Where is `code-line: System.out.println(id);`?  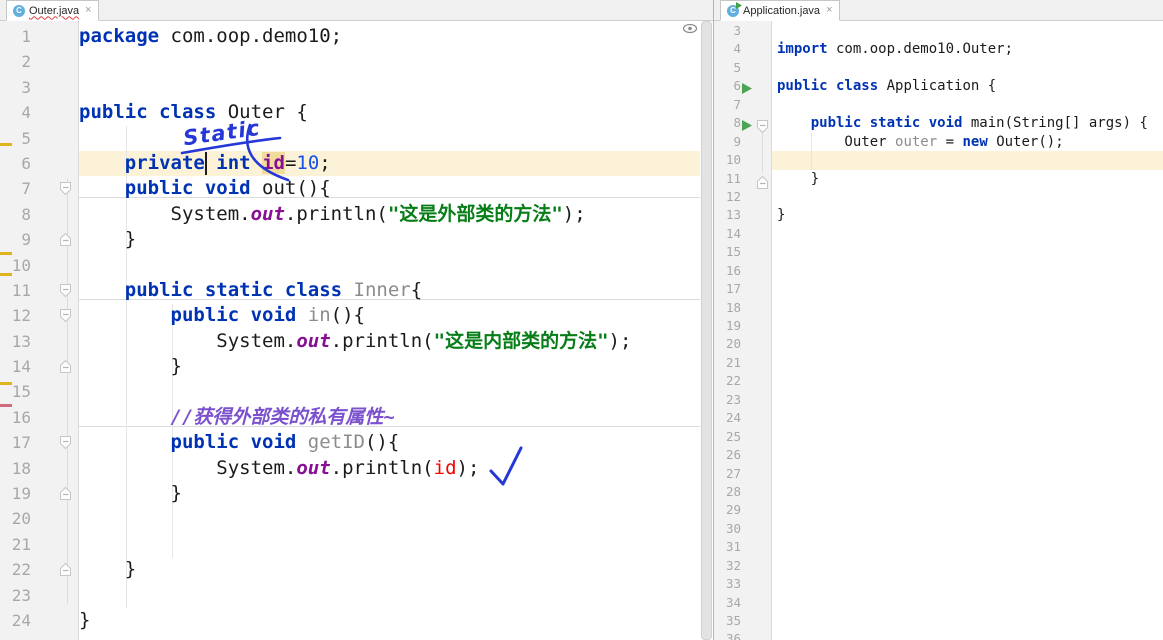 code-line: System.out.println(id); is located at coordinates (389, 468).